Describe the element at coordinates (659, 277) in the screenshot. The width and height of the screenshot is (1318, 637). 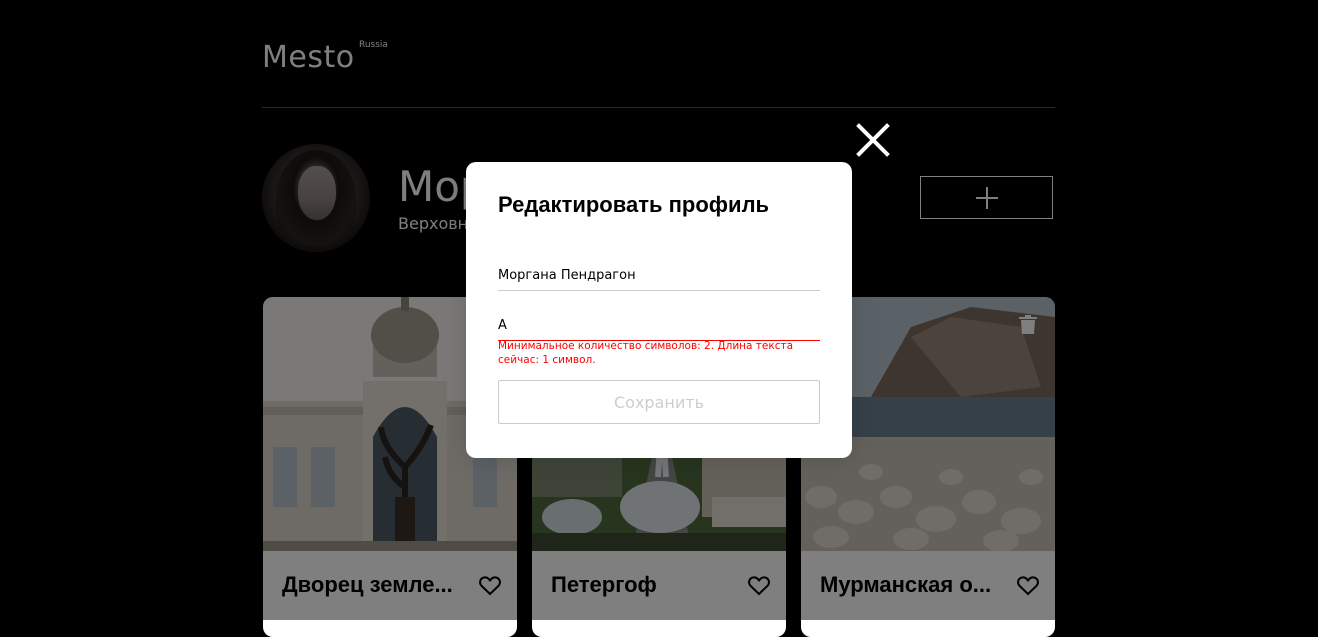
I see `name-input` at that location.